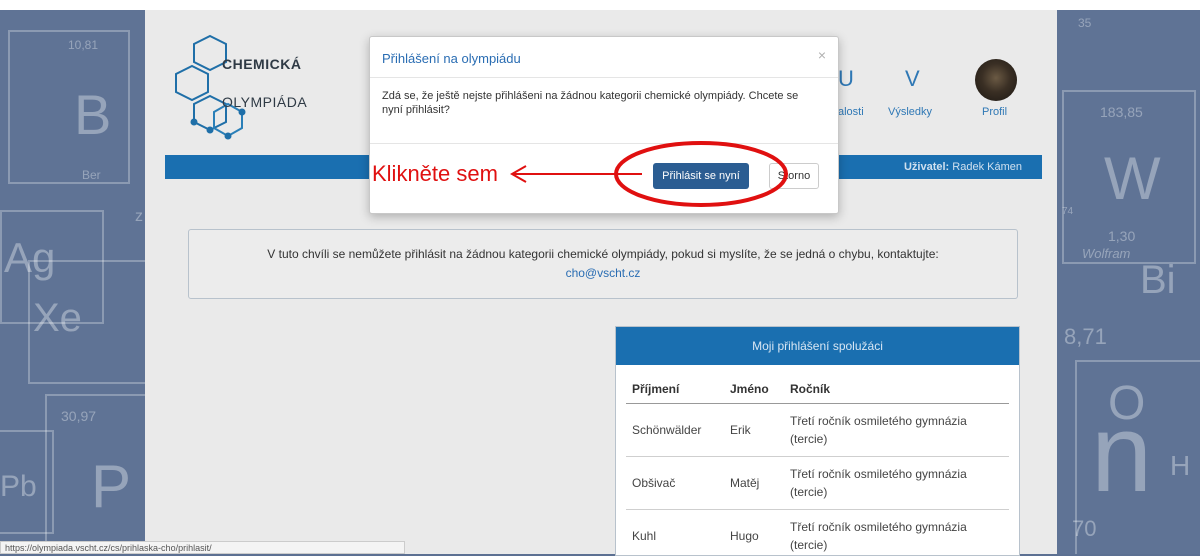  I want to click on cell-name: Hugo, so click(754, 533).